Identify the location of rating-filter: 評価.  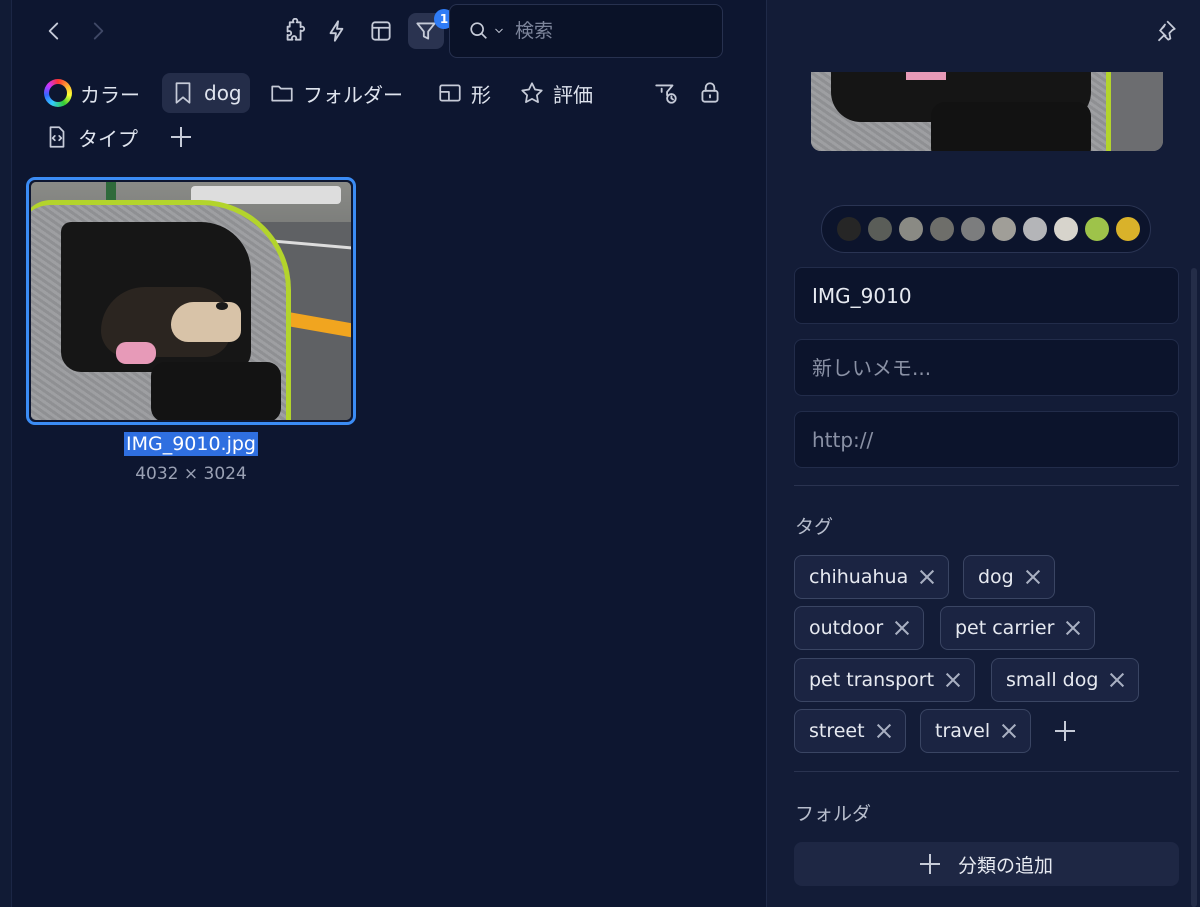
(556, 93).